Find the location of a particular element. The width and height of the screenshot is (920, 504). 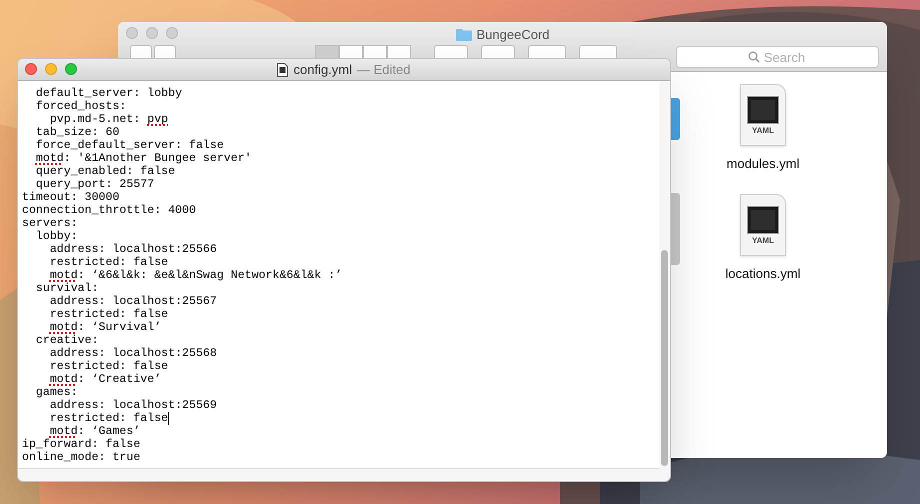

code-line: motd: ‘Survival’ is located at coordinates (105, 327).